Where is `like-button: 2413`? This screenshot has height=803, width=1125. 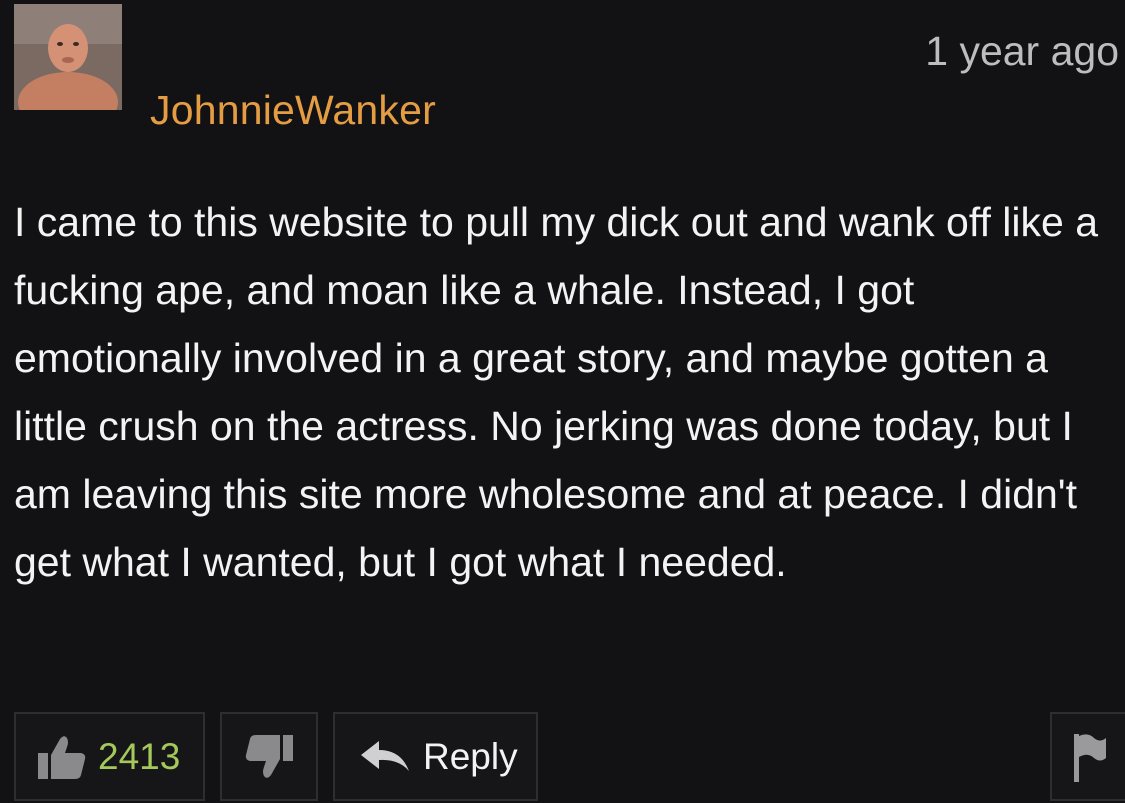
like-button: 2413 is located at coordinates (109, 756).